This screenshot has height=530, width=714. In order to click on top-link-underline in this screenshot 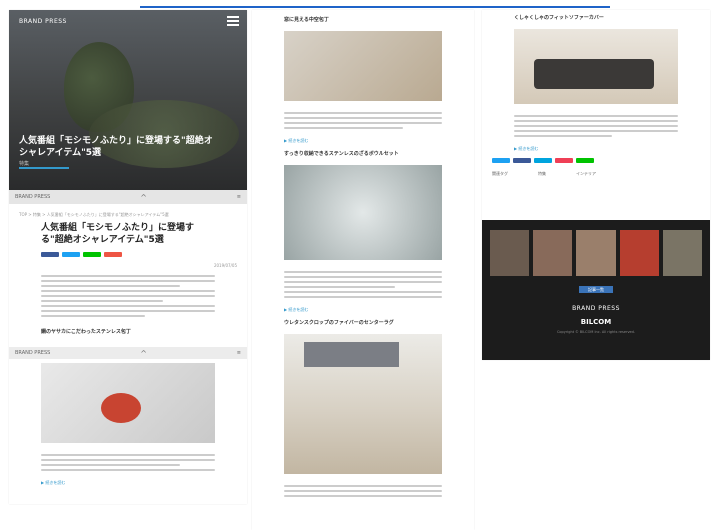, I will do `click(375, 4)`.